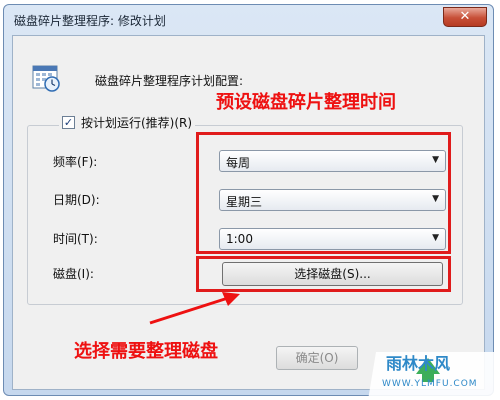 This screenshot has height=400, width=500. What do you see at coordinates (418, 363) in the screenshot?
I see `watermark-title: 雨林木风` at bounding box center [418, 363].